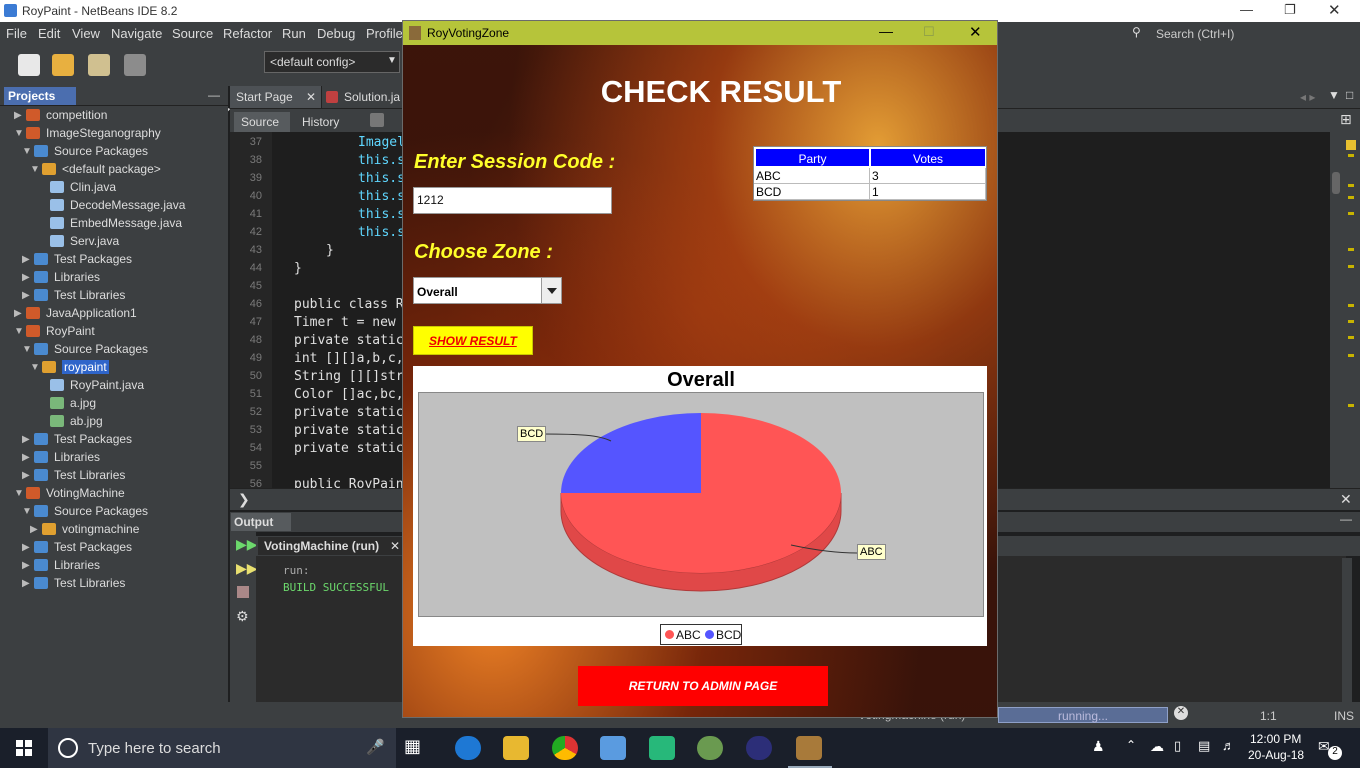 The image size is (1360, 768). Describe the element at coordinates (136, 33) in the screenshot. I see `menu-navigate: Navigate` at that location.